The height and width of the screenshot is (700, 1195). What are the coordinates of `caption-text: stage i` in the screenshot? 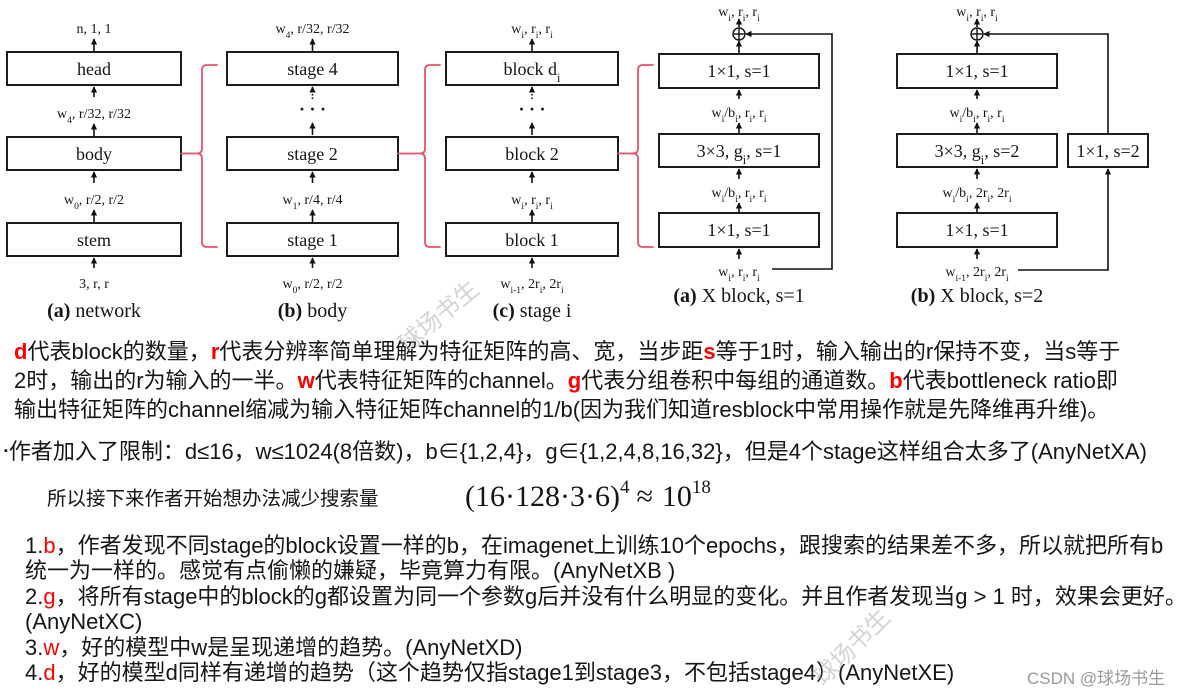 It's located at (546, 311).